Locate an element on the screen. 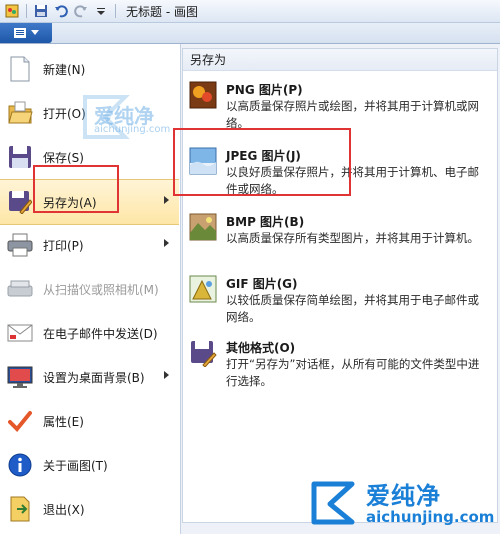 The image size is (500, 534). watermark-url: aichunjing.com is located at coordinates (430, 517).